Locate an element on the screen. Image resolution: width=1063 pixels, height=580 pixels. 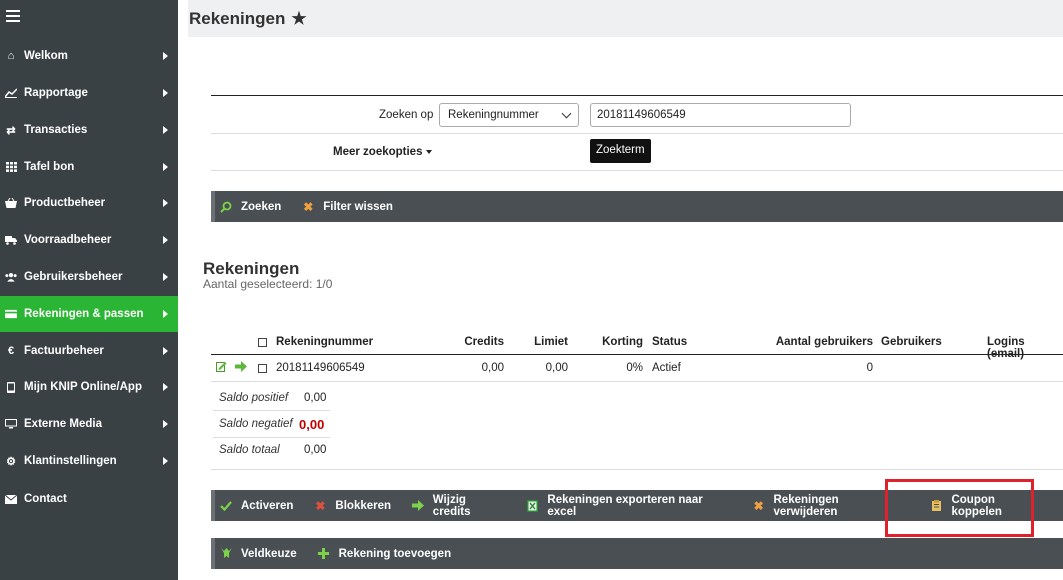
page-title-text: Rekeningen is located at coordinates (237, 18).